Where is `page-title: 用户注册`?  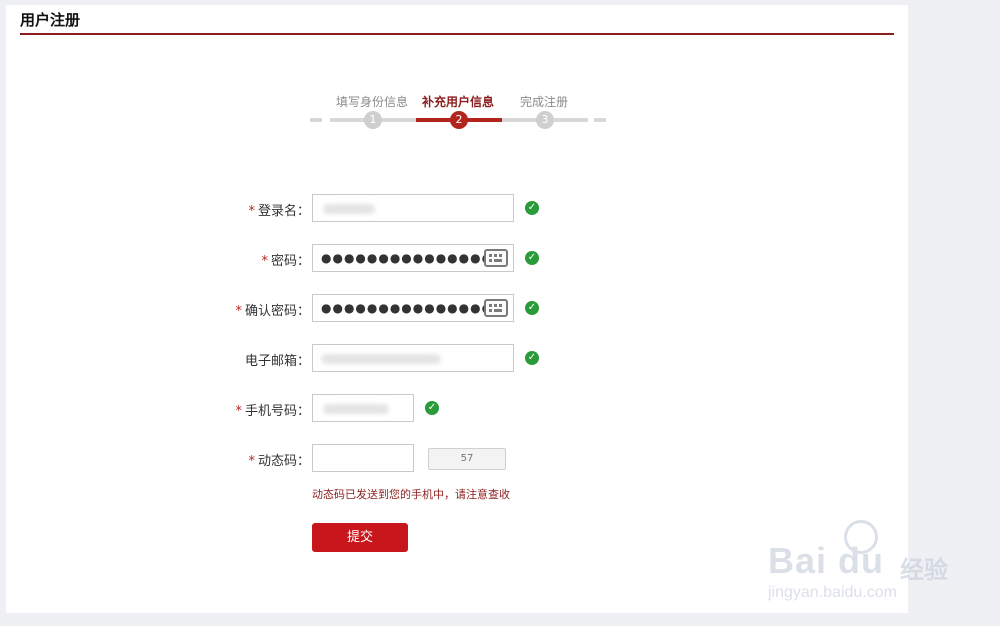
page-title: 用户注册 is located at coordinates (50, 20).